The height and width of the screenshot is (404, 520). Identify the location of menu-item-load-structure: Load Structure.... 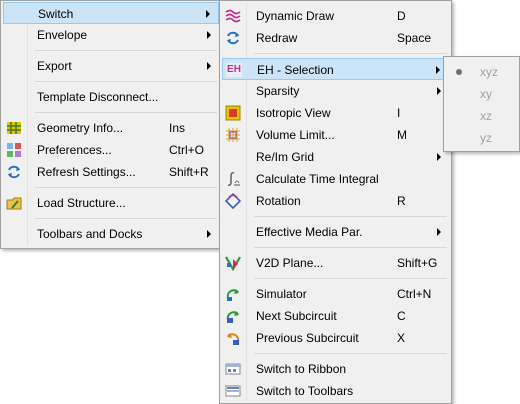
(111, 203).